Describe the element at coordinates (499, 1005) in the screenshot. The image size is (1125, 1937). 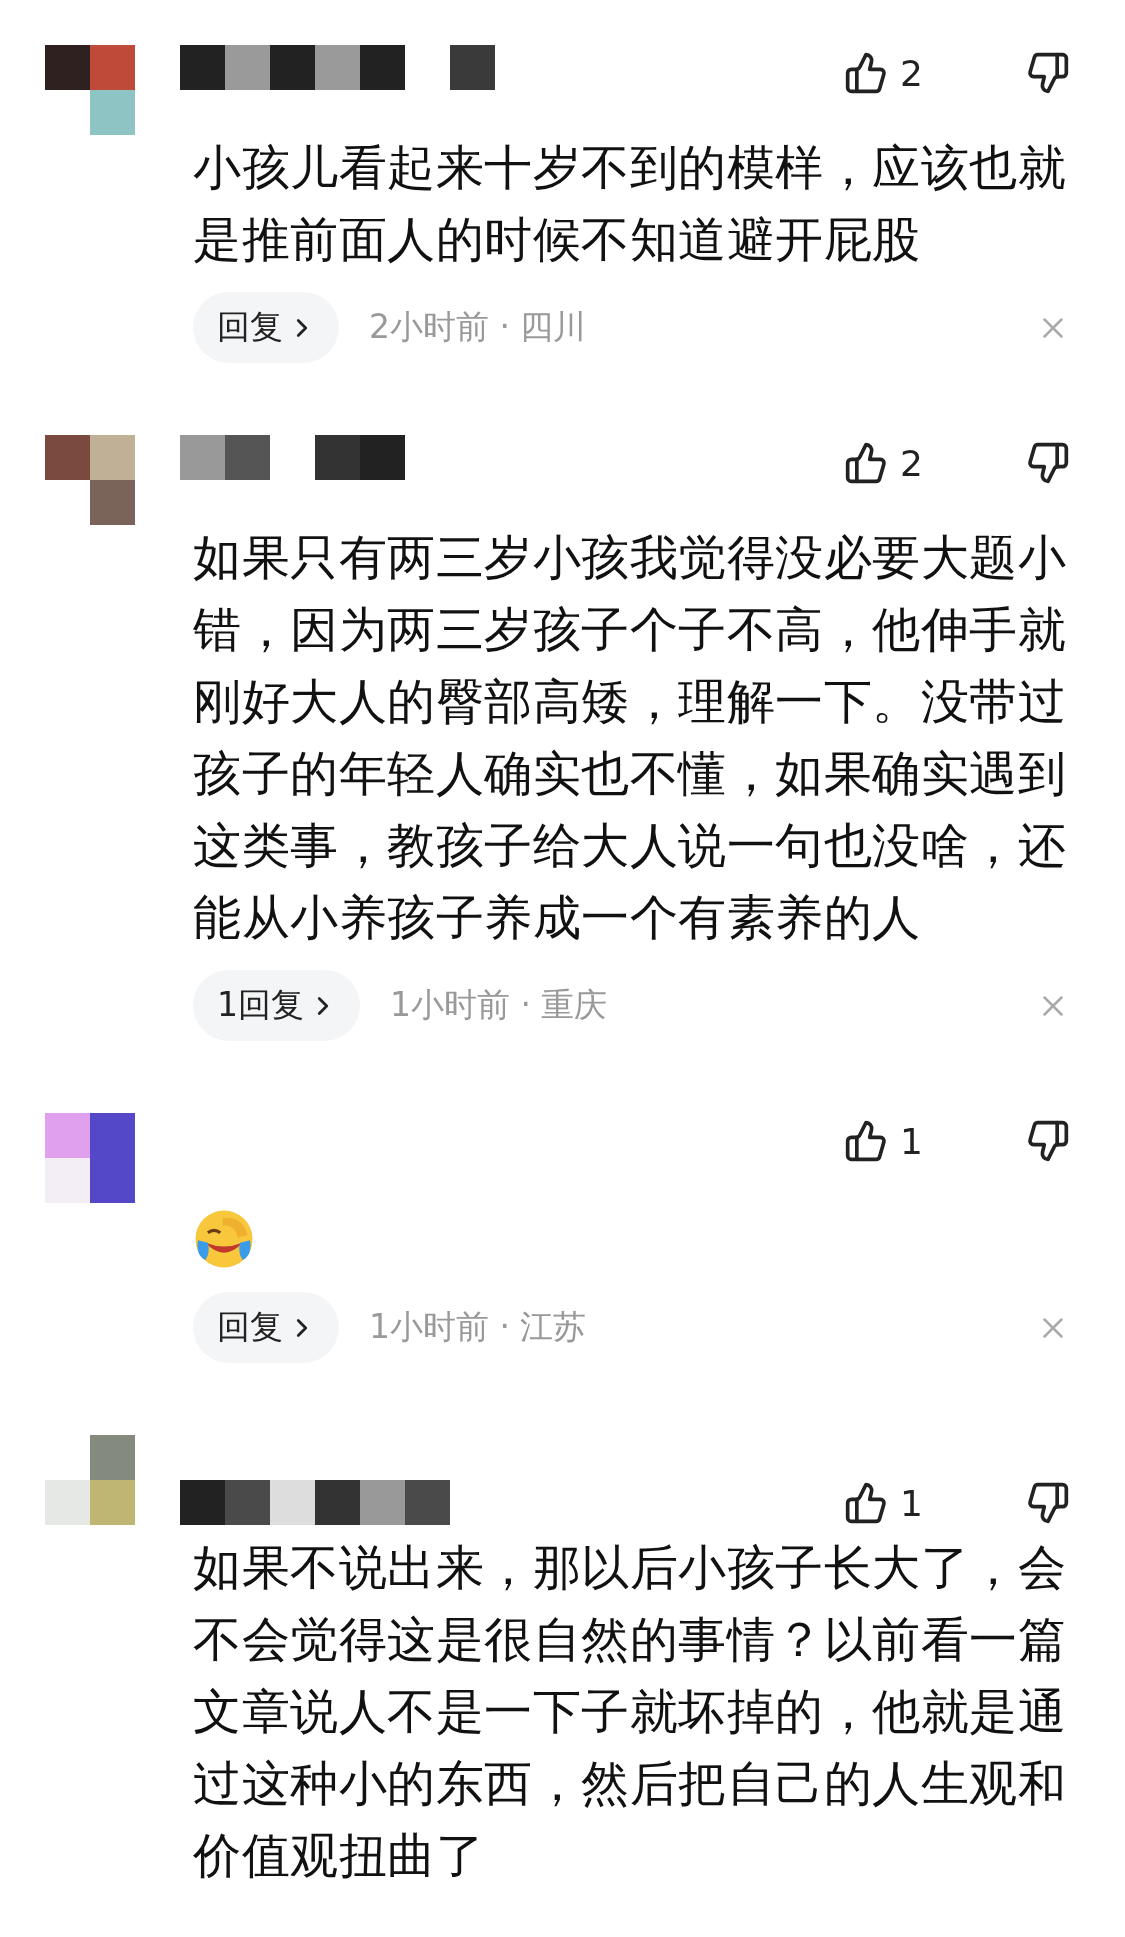
I see `comment-meta: 1小时前 · 重庆` at that location.